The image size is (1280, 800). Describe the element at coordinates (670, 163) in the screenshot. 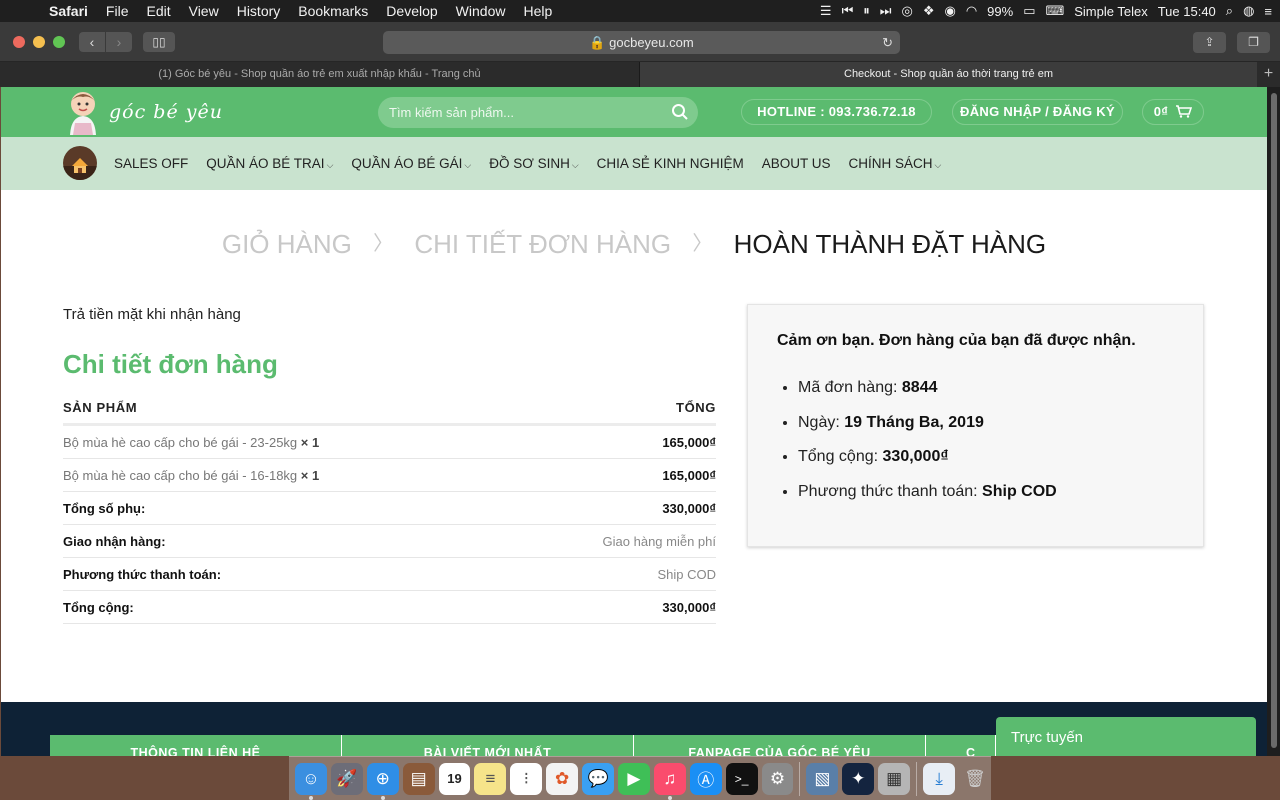

I see `nav-item-experience: CHIA SẺ KINH NGHIỆM` at that location.